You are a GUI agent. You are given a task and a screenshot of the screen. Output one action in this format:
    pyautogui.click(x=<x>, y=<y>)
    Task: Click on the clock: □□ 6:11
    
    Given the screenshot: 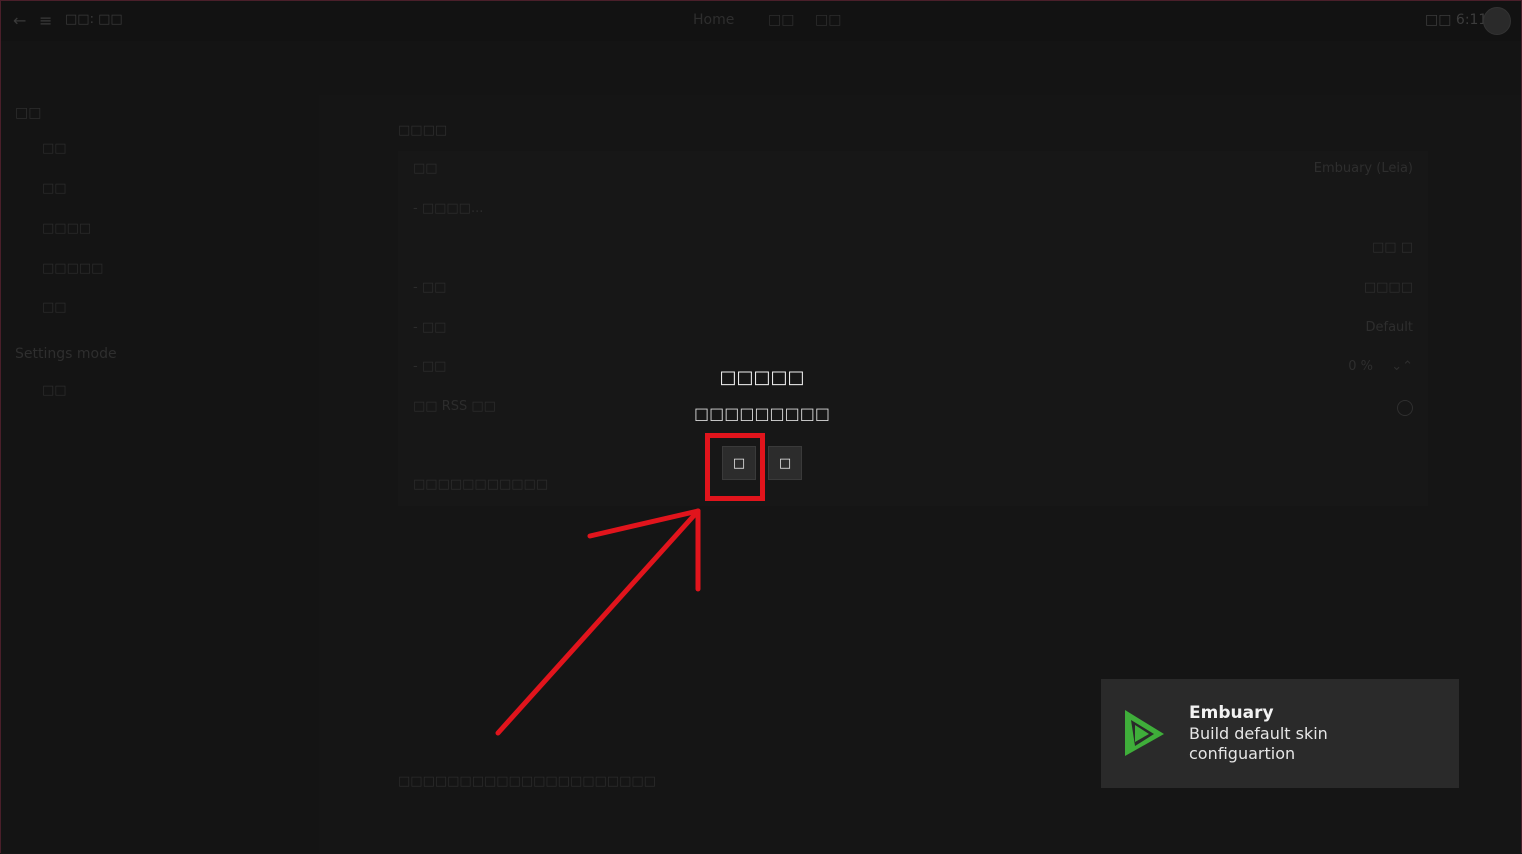 What is the action you would take?
    pyautogui.click(x=1456, y=20)
    